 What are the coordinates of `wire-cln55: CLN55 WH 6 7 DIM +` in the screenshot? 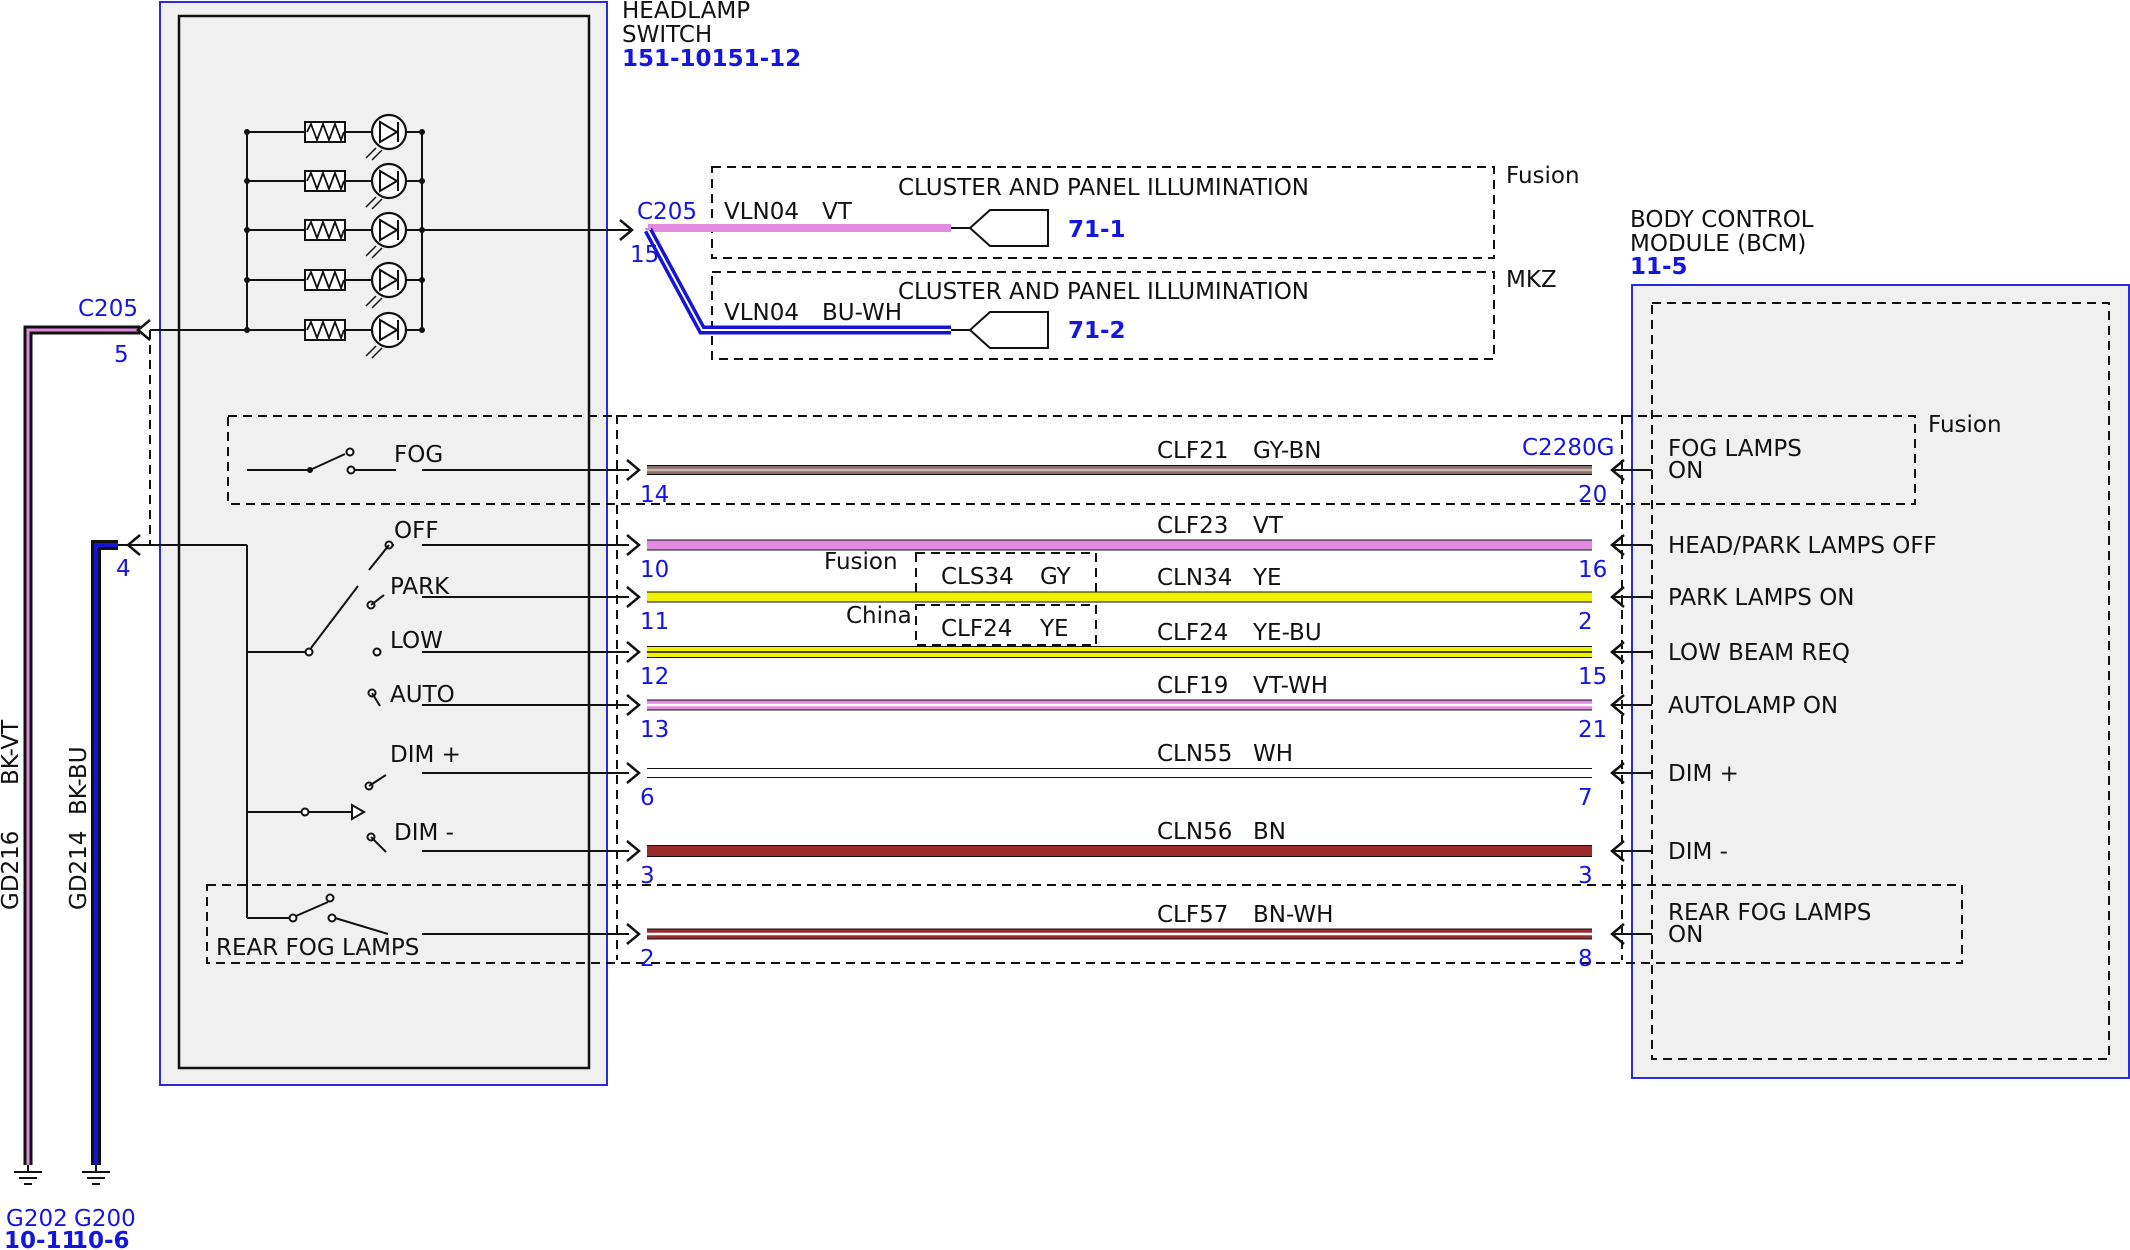 It's located at (1080, 776).